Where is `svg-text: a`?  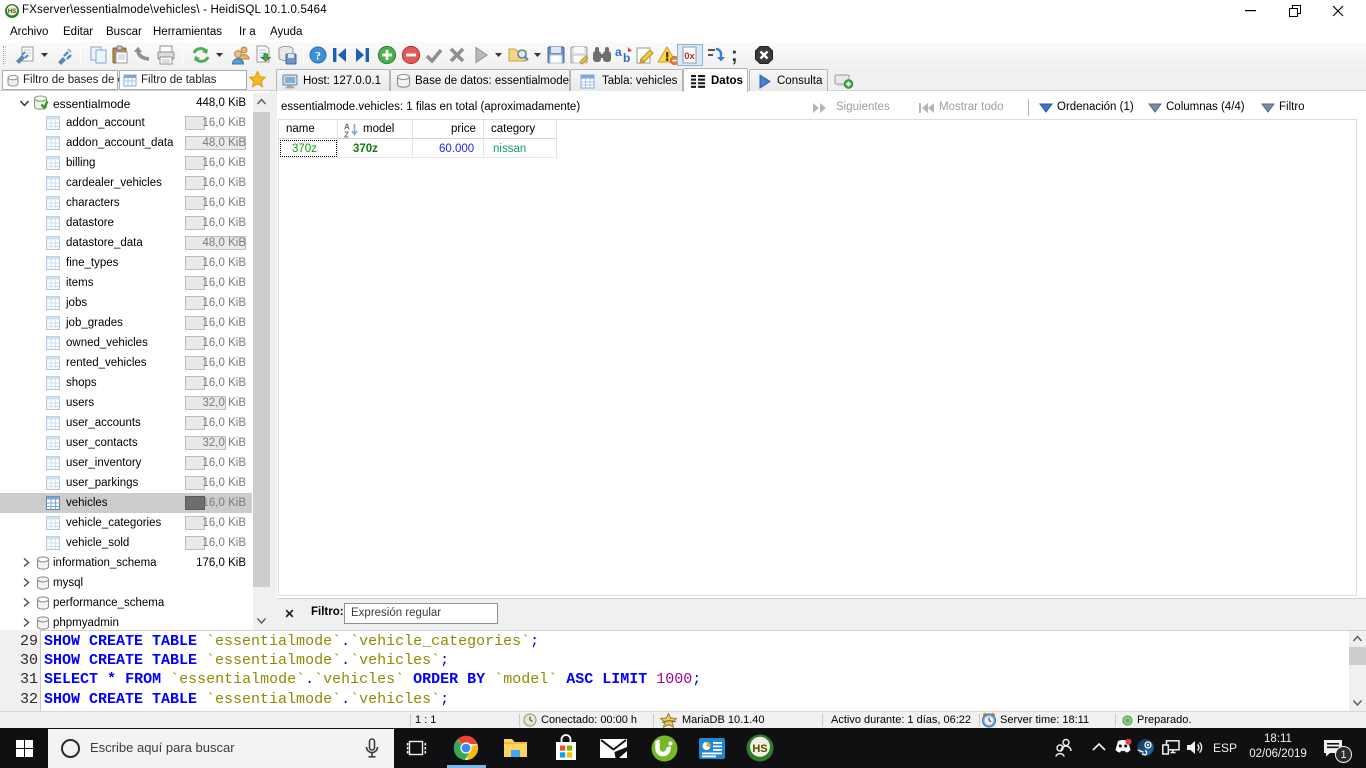 svg-text: a is located at coordinates (618, 52).